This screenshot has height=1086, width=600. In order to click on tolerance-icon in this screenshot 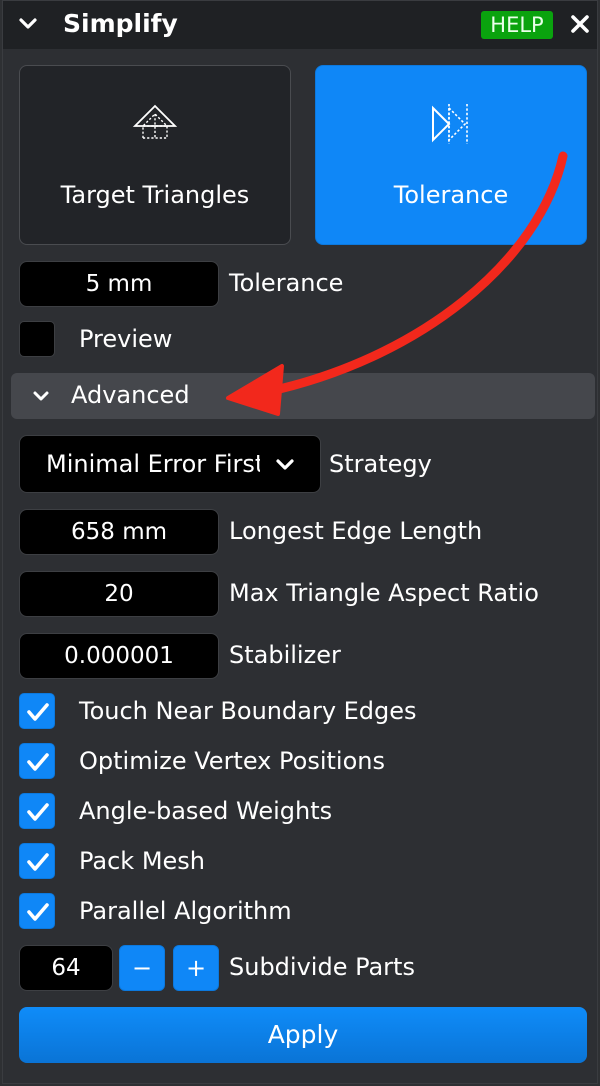, I will do `click(450, 124)`.